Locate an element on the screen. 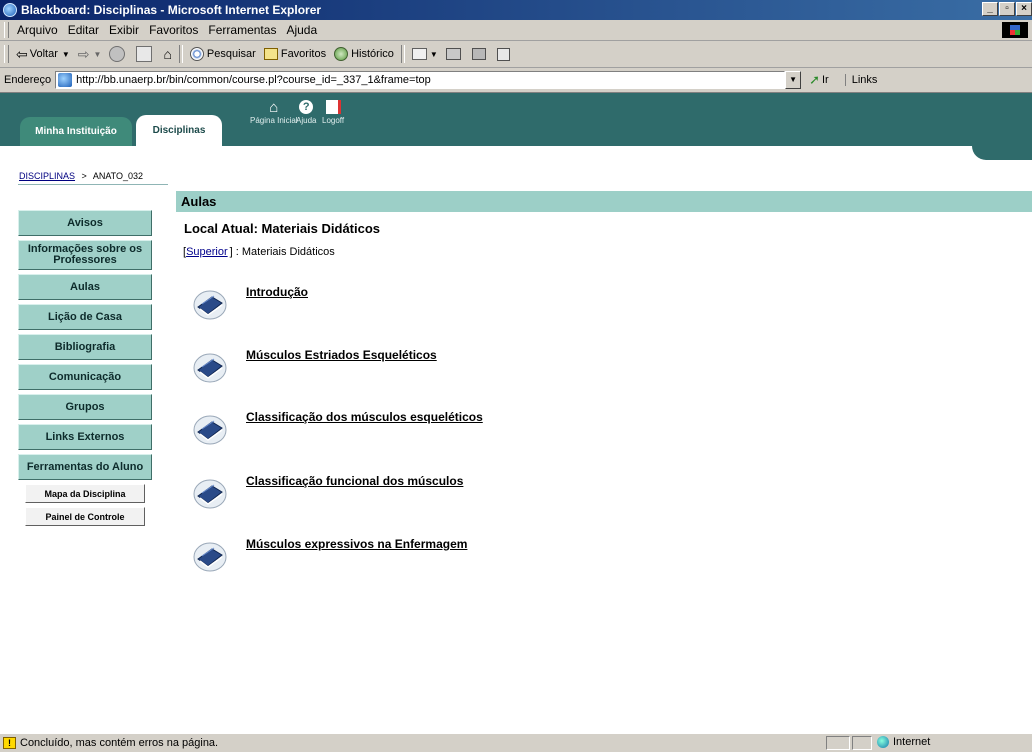 The height and width of the screenshot is (752, 1032). menu-tools: Ferramentas is located at coordinates (242, 30).